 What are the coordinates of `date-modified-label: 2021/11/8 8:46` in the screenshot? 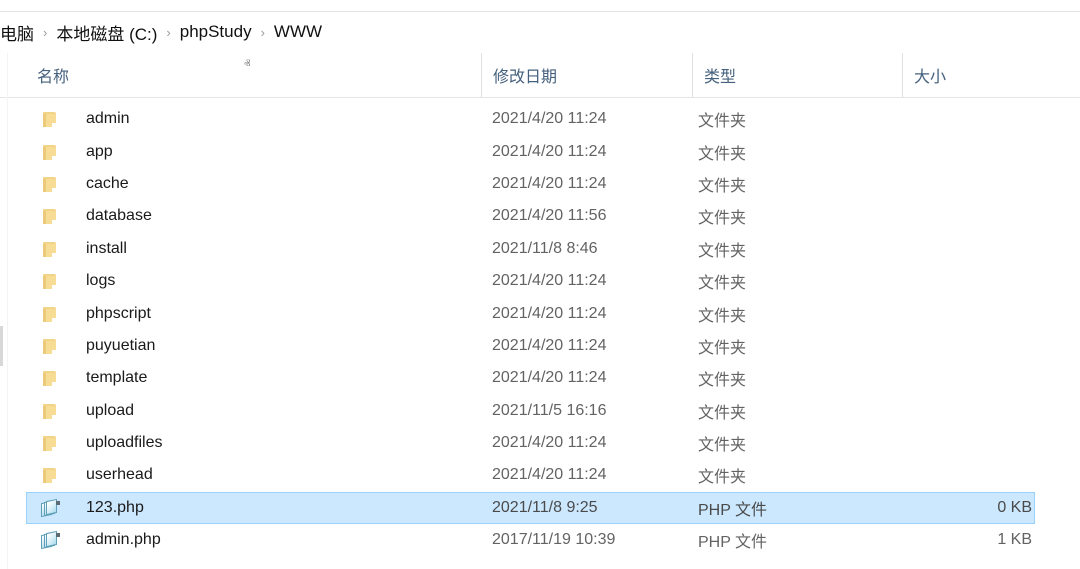 It's located at (545, 248).